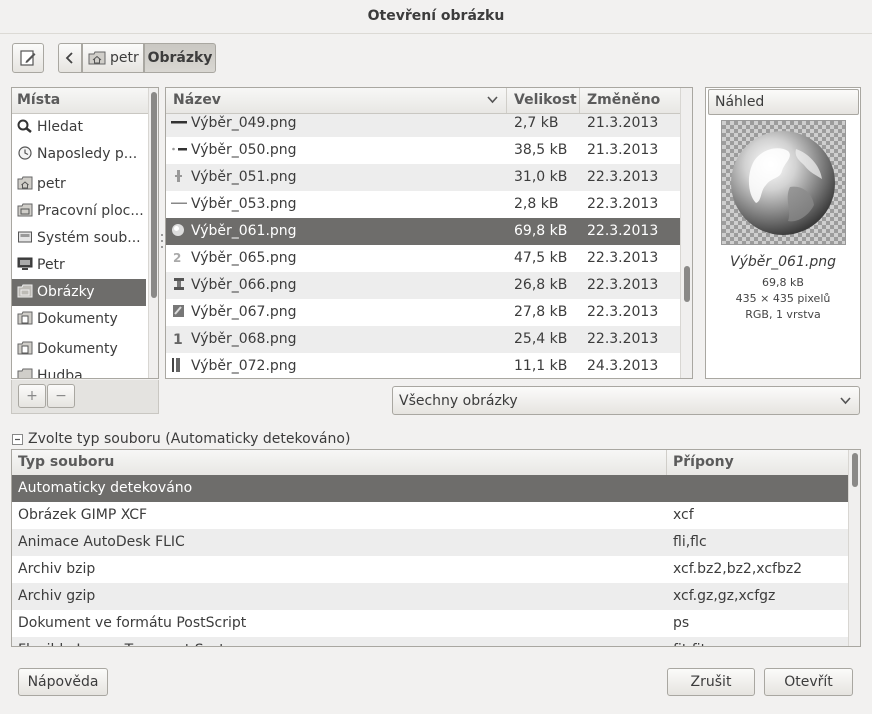  What do you see at coordinates (626, 400) in the screenshot?
I see `file-filter-select: Všechny obrázky` at bounding box center [626, 400].